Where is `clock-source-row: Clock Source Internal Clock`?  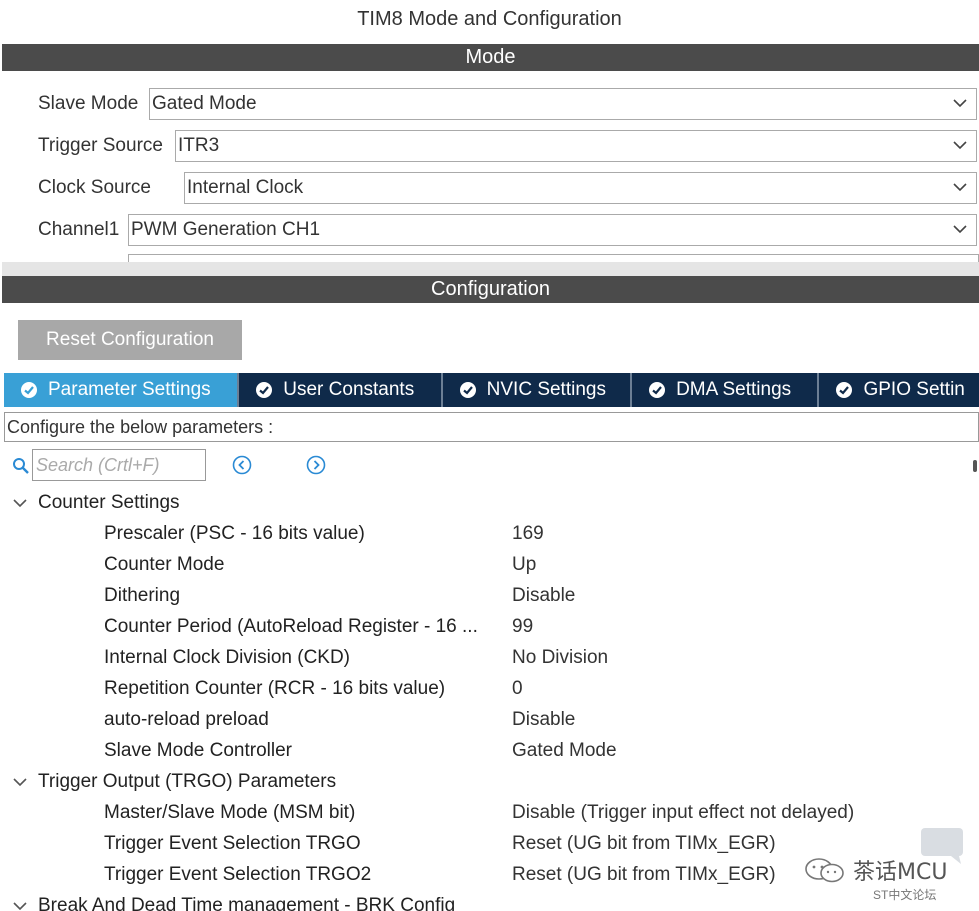 clock-source-row: Clock Source Internal Clock is located at coordinates (507, 188).